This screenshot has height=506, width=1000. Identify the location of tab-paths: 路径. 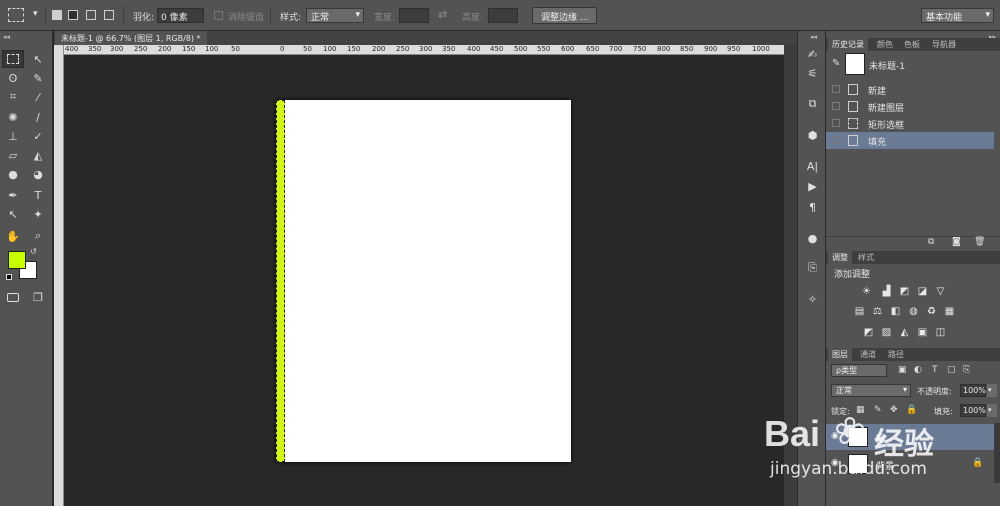
(896, 354).